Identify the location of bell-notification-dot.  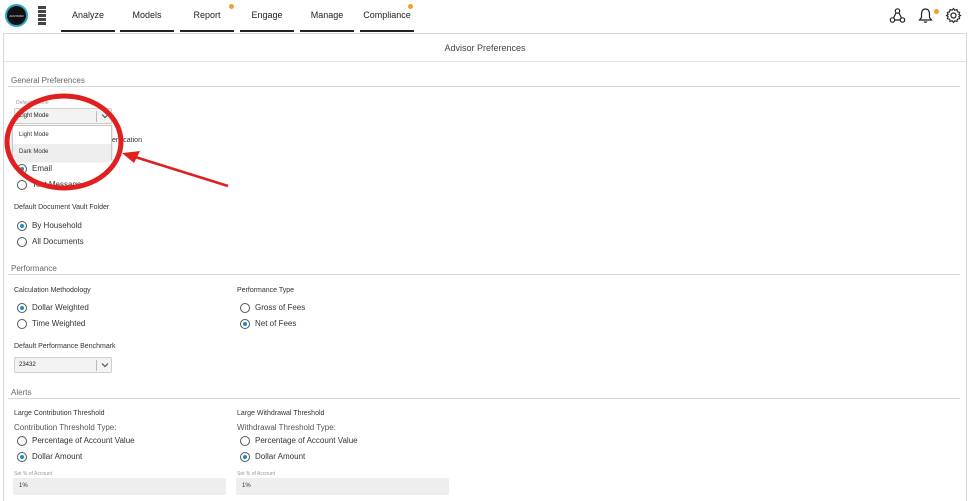
(936, 11).